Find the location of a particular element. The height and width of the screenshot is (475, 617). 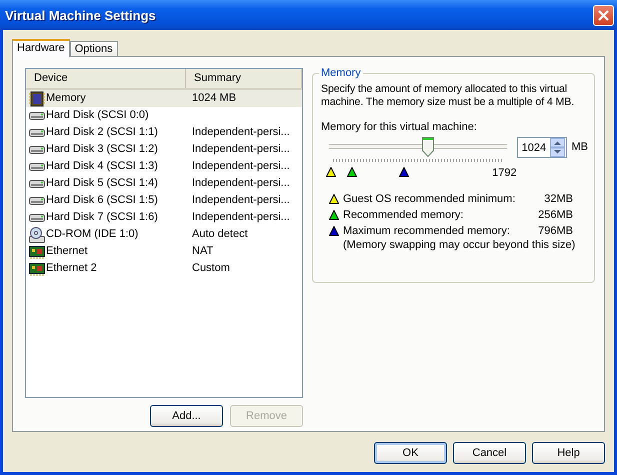

group-title: Memory is located at coordinates (341, 73).